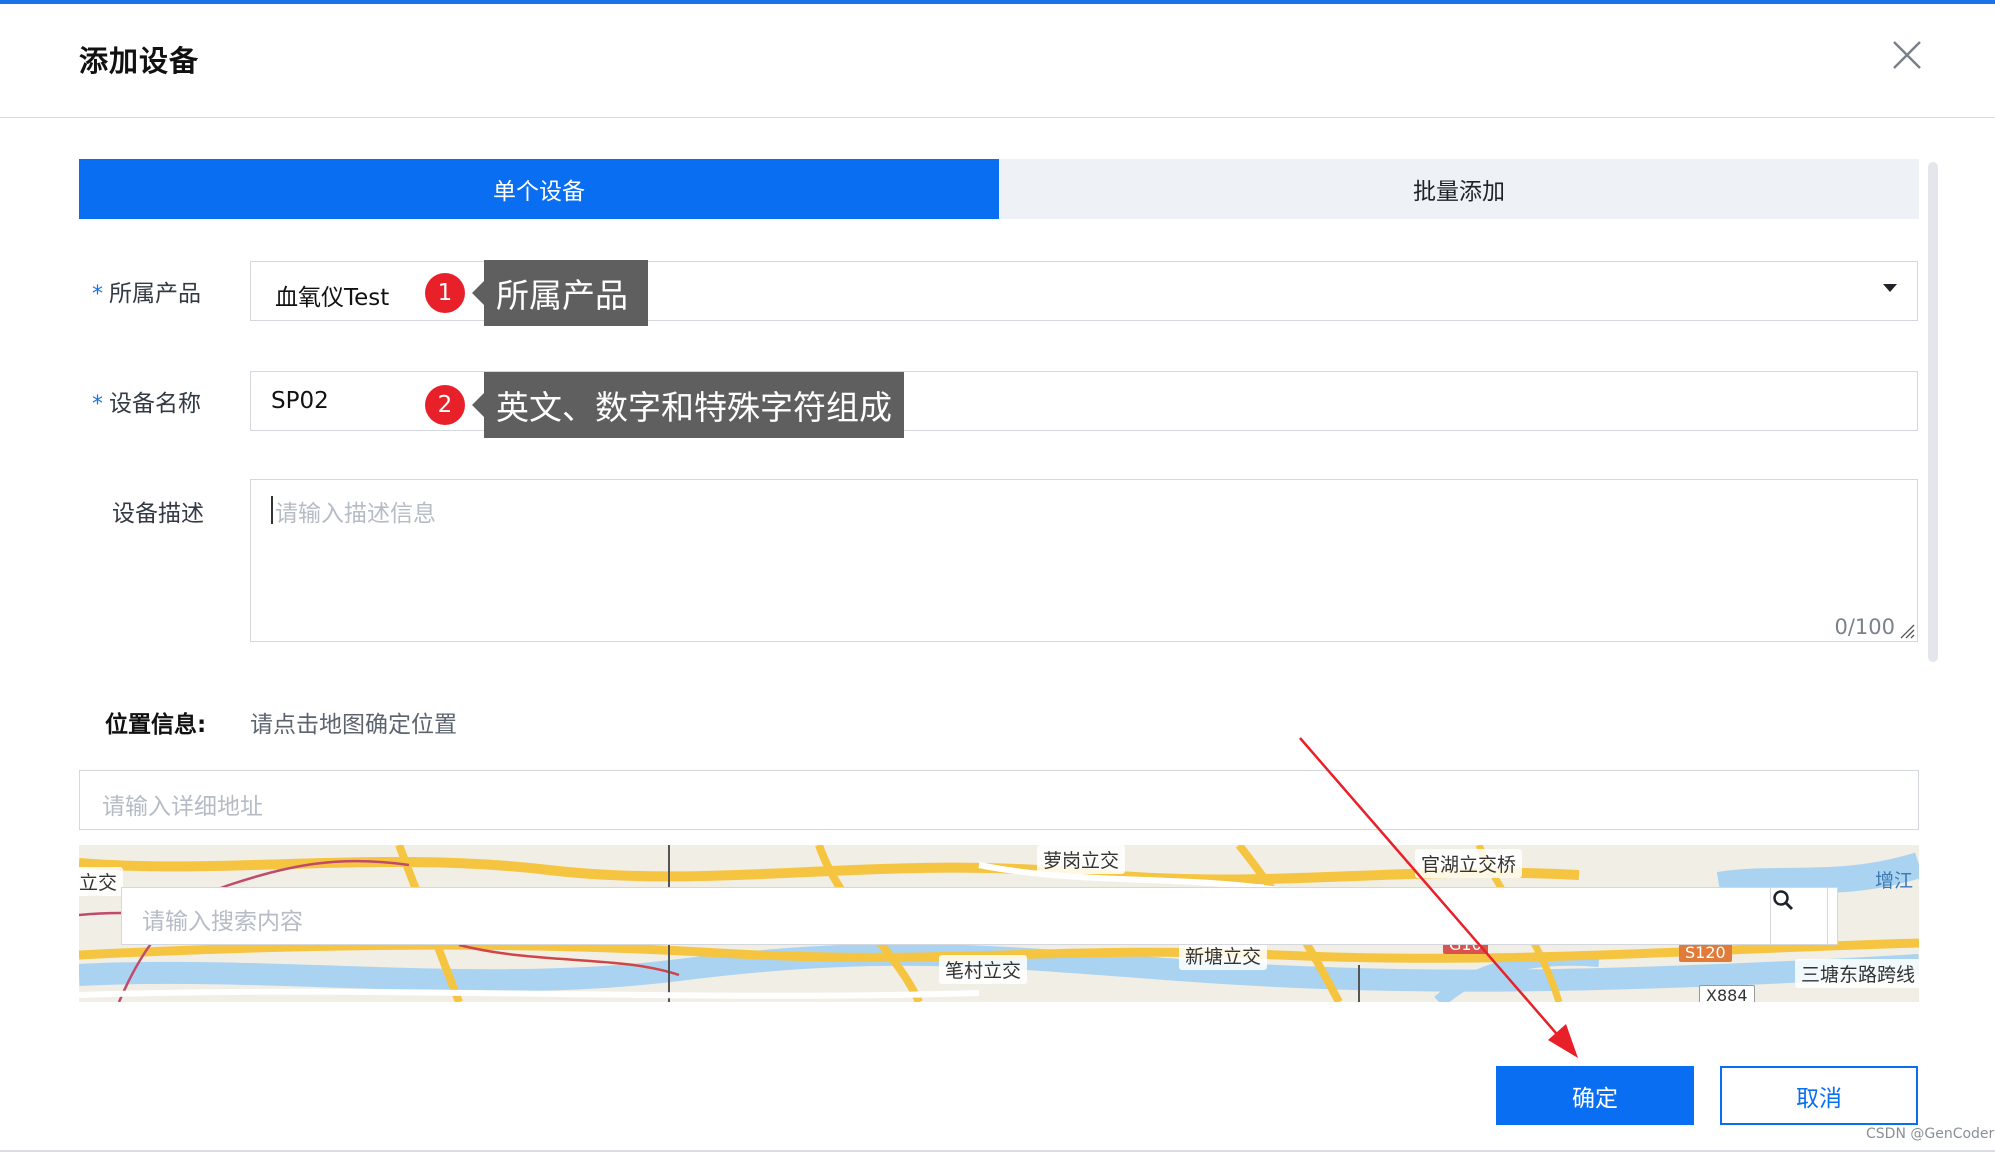  Describe the element at coordinates (1930, 1134) in the screenshot. I see `watermark: CSDN @GenCoder` at that location.